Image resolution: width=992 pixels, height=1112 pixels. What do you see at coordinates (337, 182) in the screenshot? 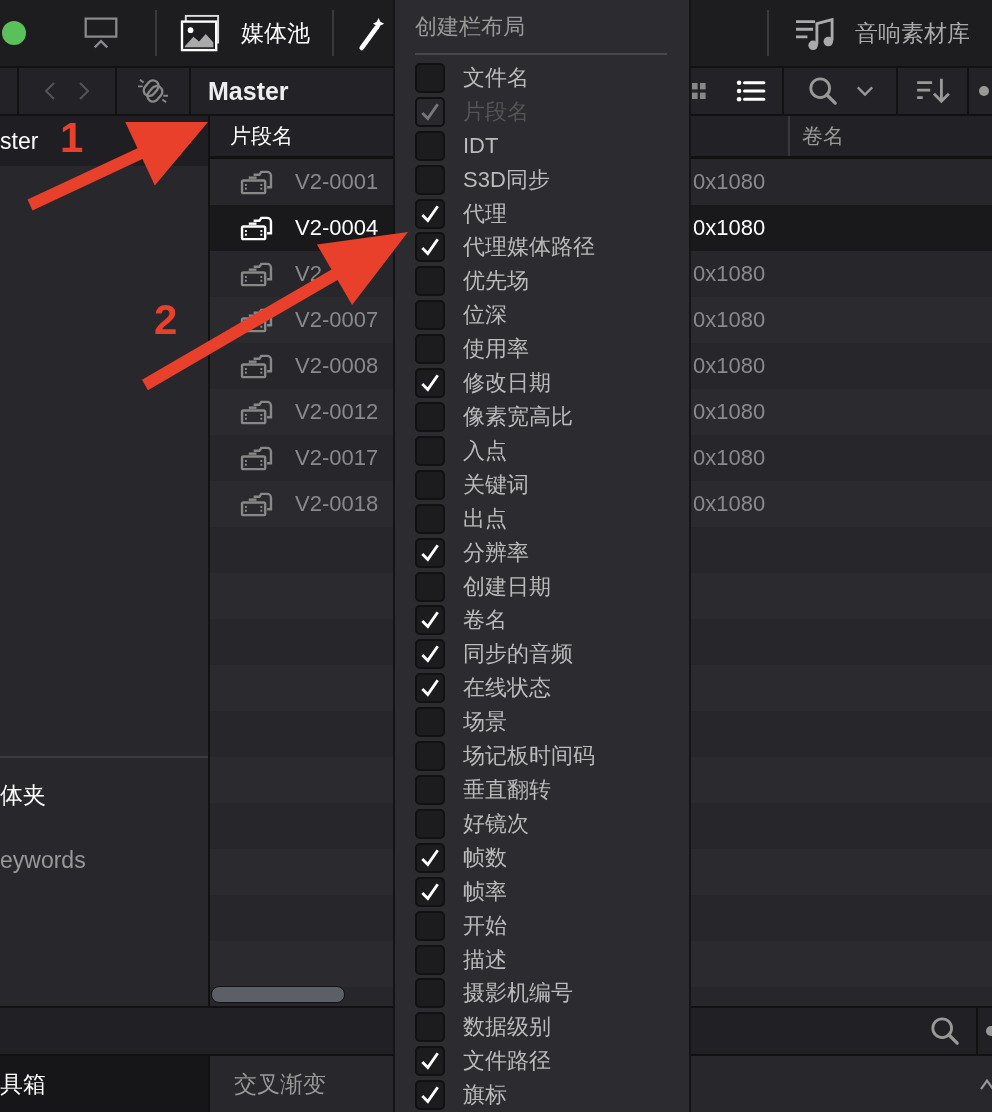
I see `table-cell-text: V2-0001` at bounding box center [337, 182].